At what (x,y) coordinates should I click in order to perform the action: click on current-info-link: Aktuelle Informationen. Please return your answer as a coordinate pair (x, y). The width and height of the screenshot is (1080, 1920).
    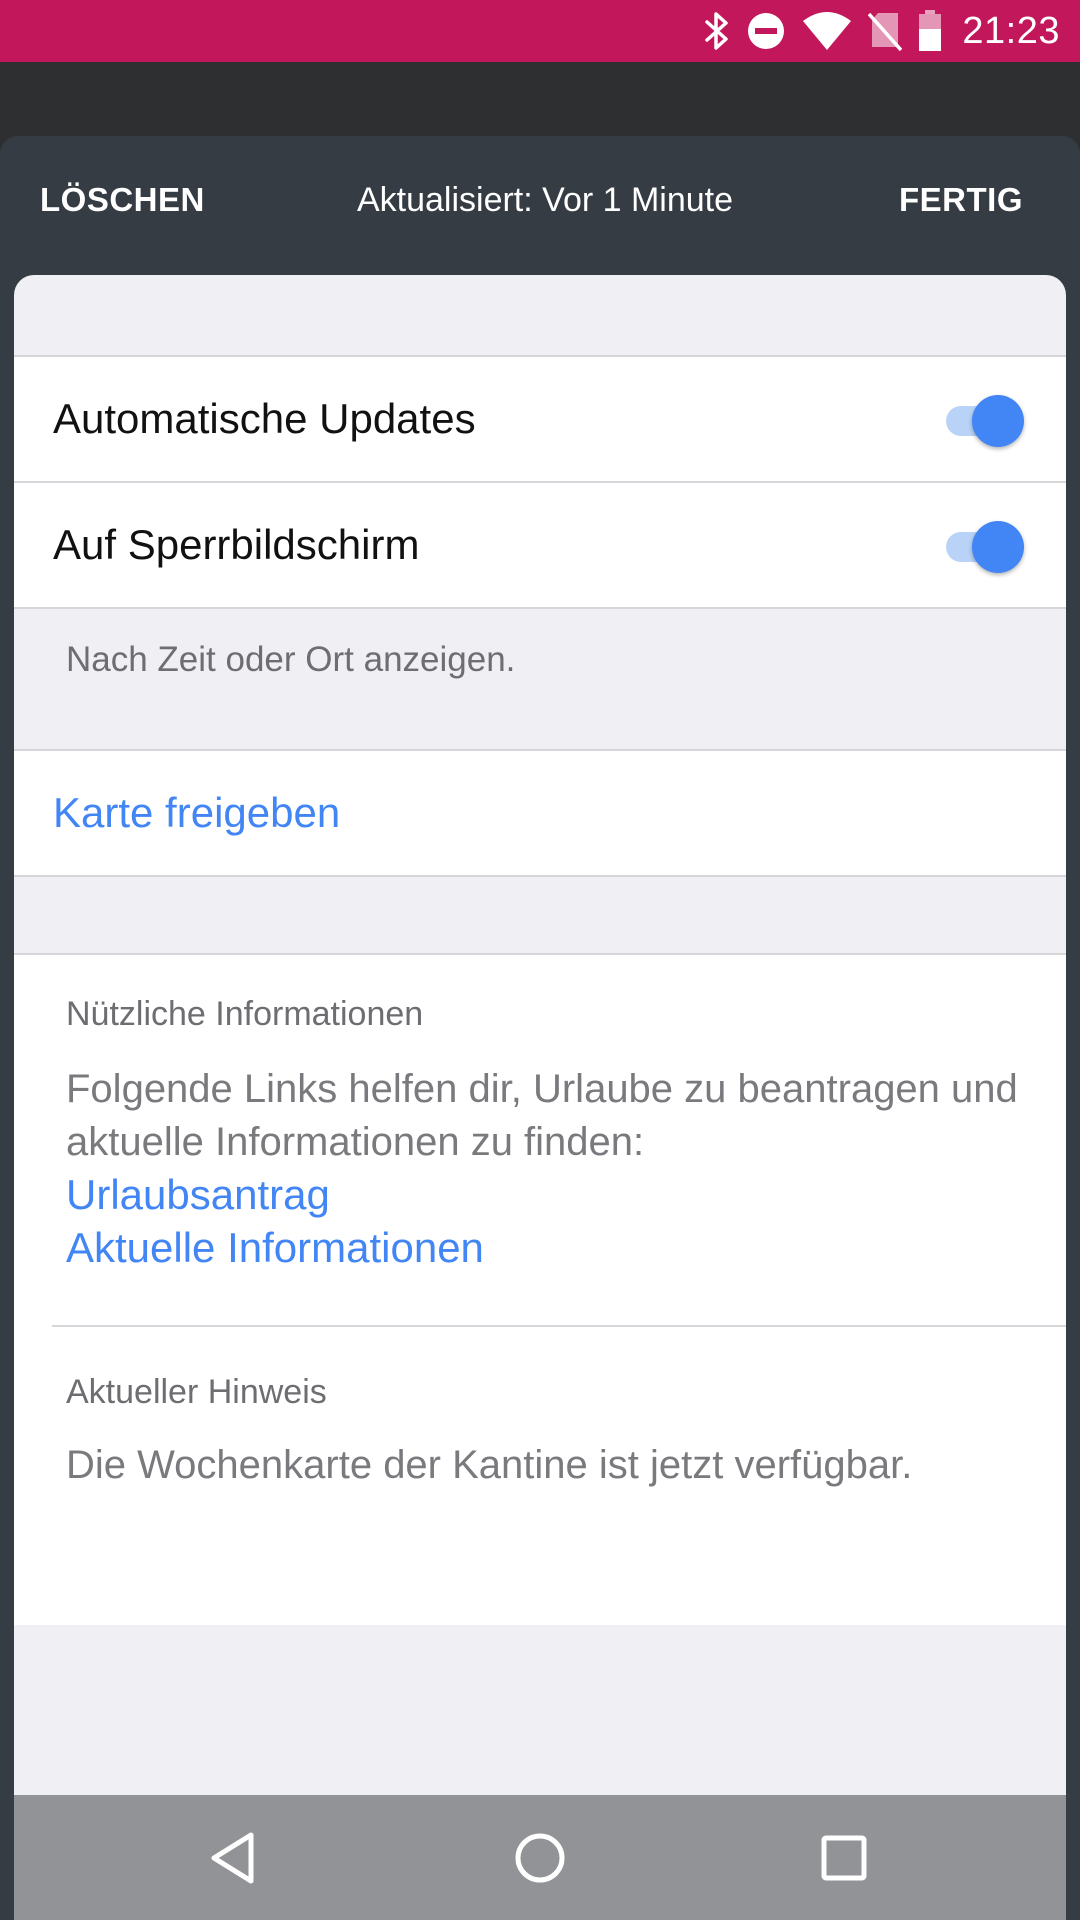
    Looking at the image, I should click on (275, 1248).